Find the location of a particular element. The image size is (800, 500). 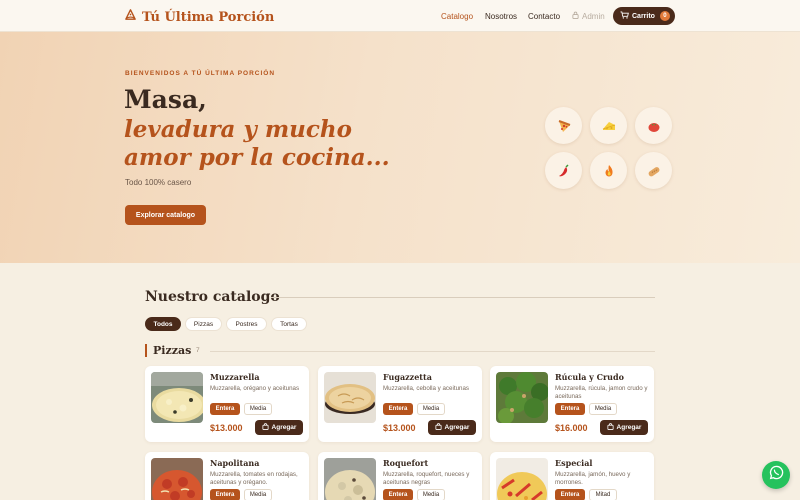

cart-button: Carrito 0 is located at coordinates (644, 16).